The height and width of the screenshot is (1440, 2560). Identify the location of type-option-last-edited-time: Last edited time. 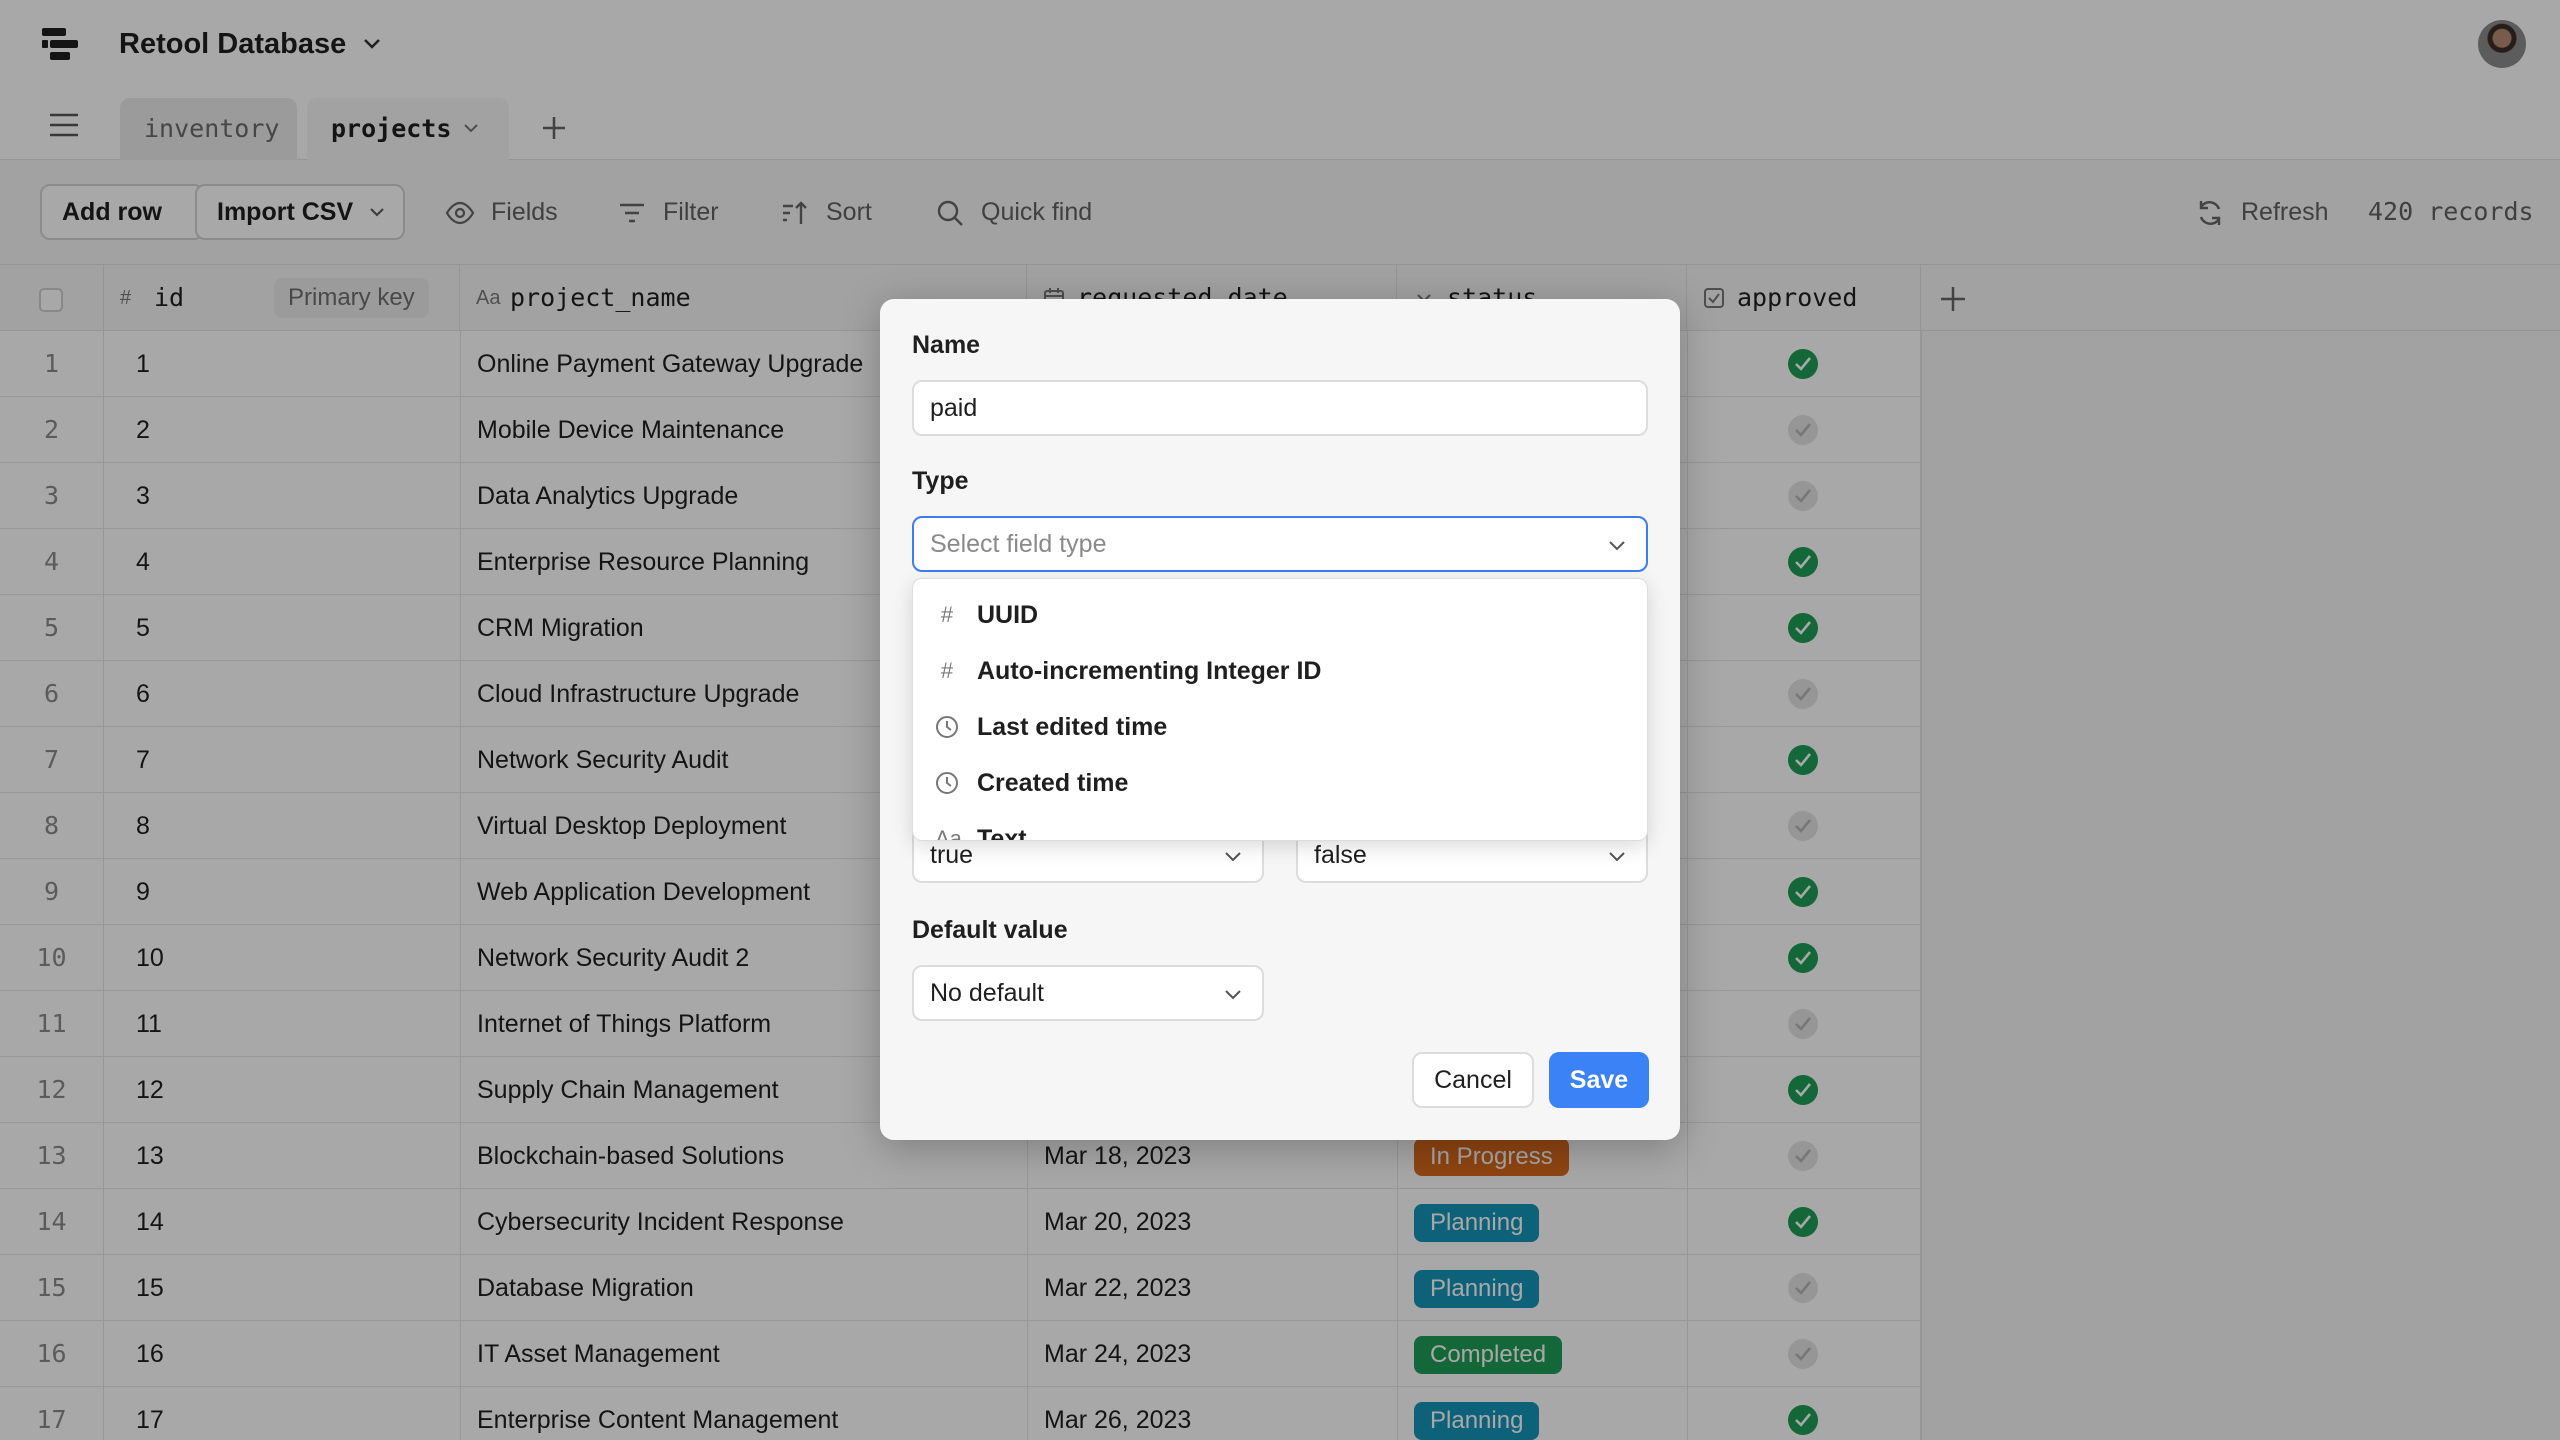
(1280, 727).